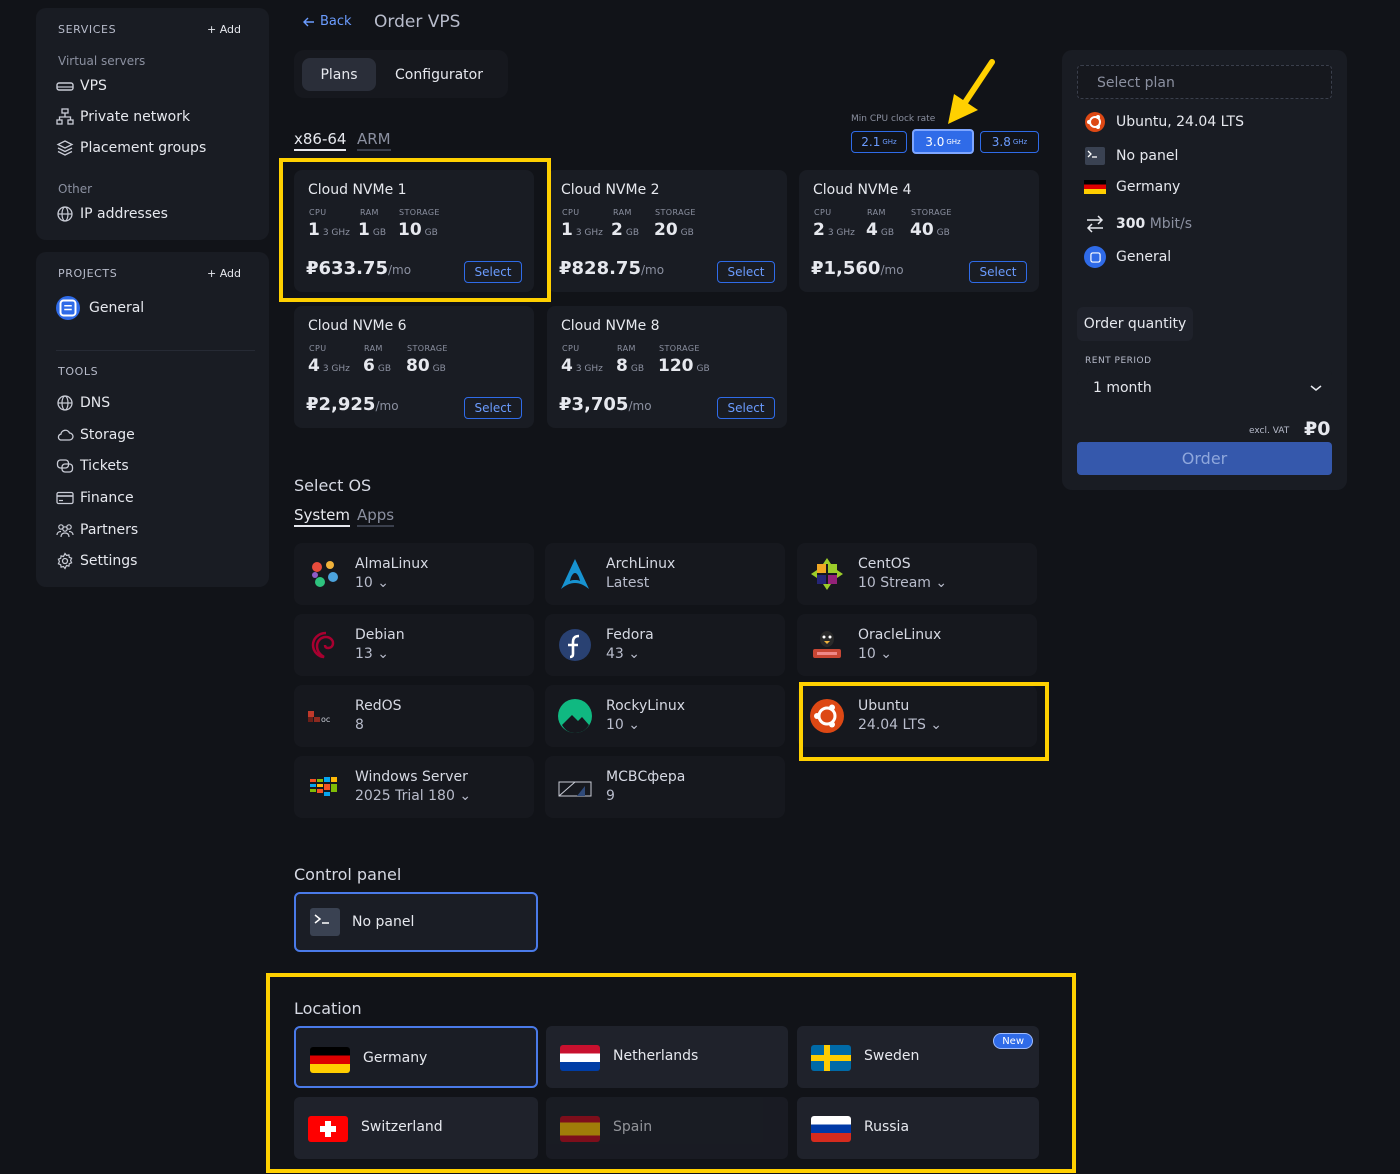  Describe the element at coordinates (97, 530) in the screenshot. I see `sidebar-item-partners: Partners` at that location.